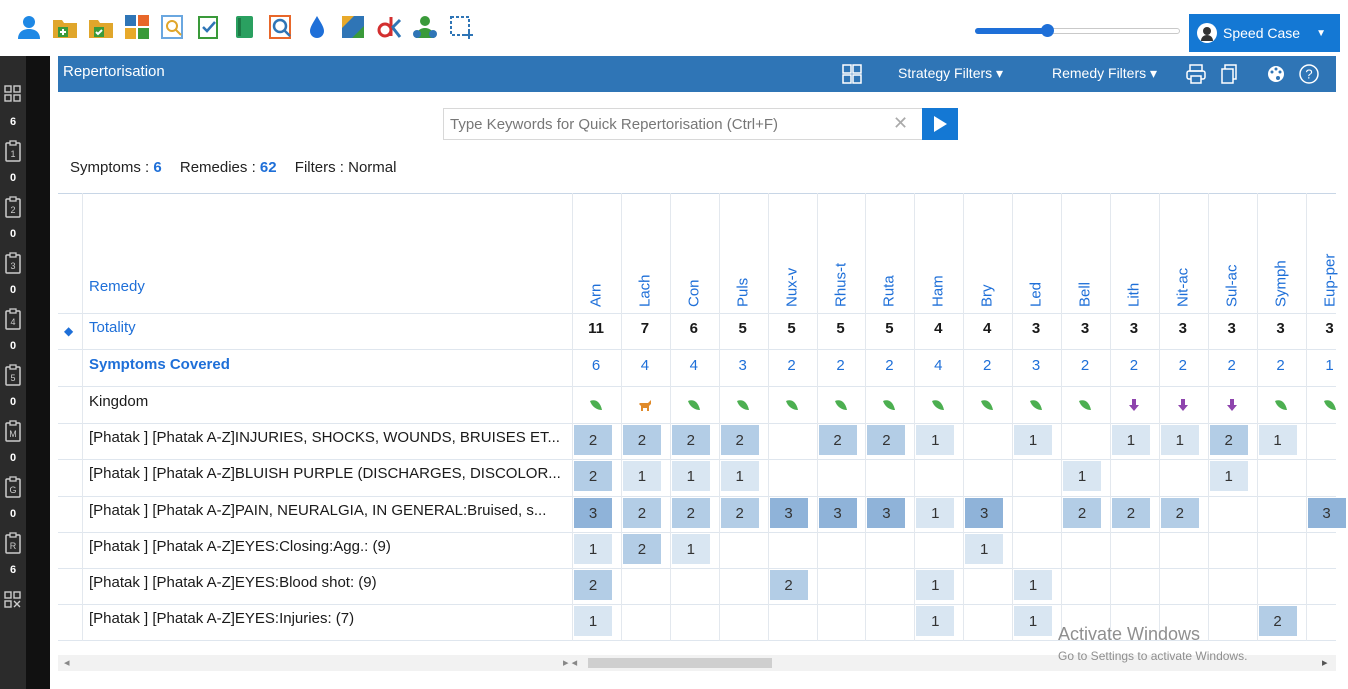 The height and width of the screenshot is (689, 1348). Describe the element at coordinates (1309, 74) in the screenshot. I see `help-icon: ?` at that location.